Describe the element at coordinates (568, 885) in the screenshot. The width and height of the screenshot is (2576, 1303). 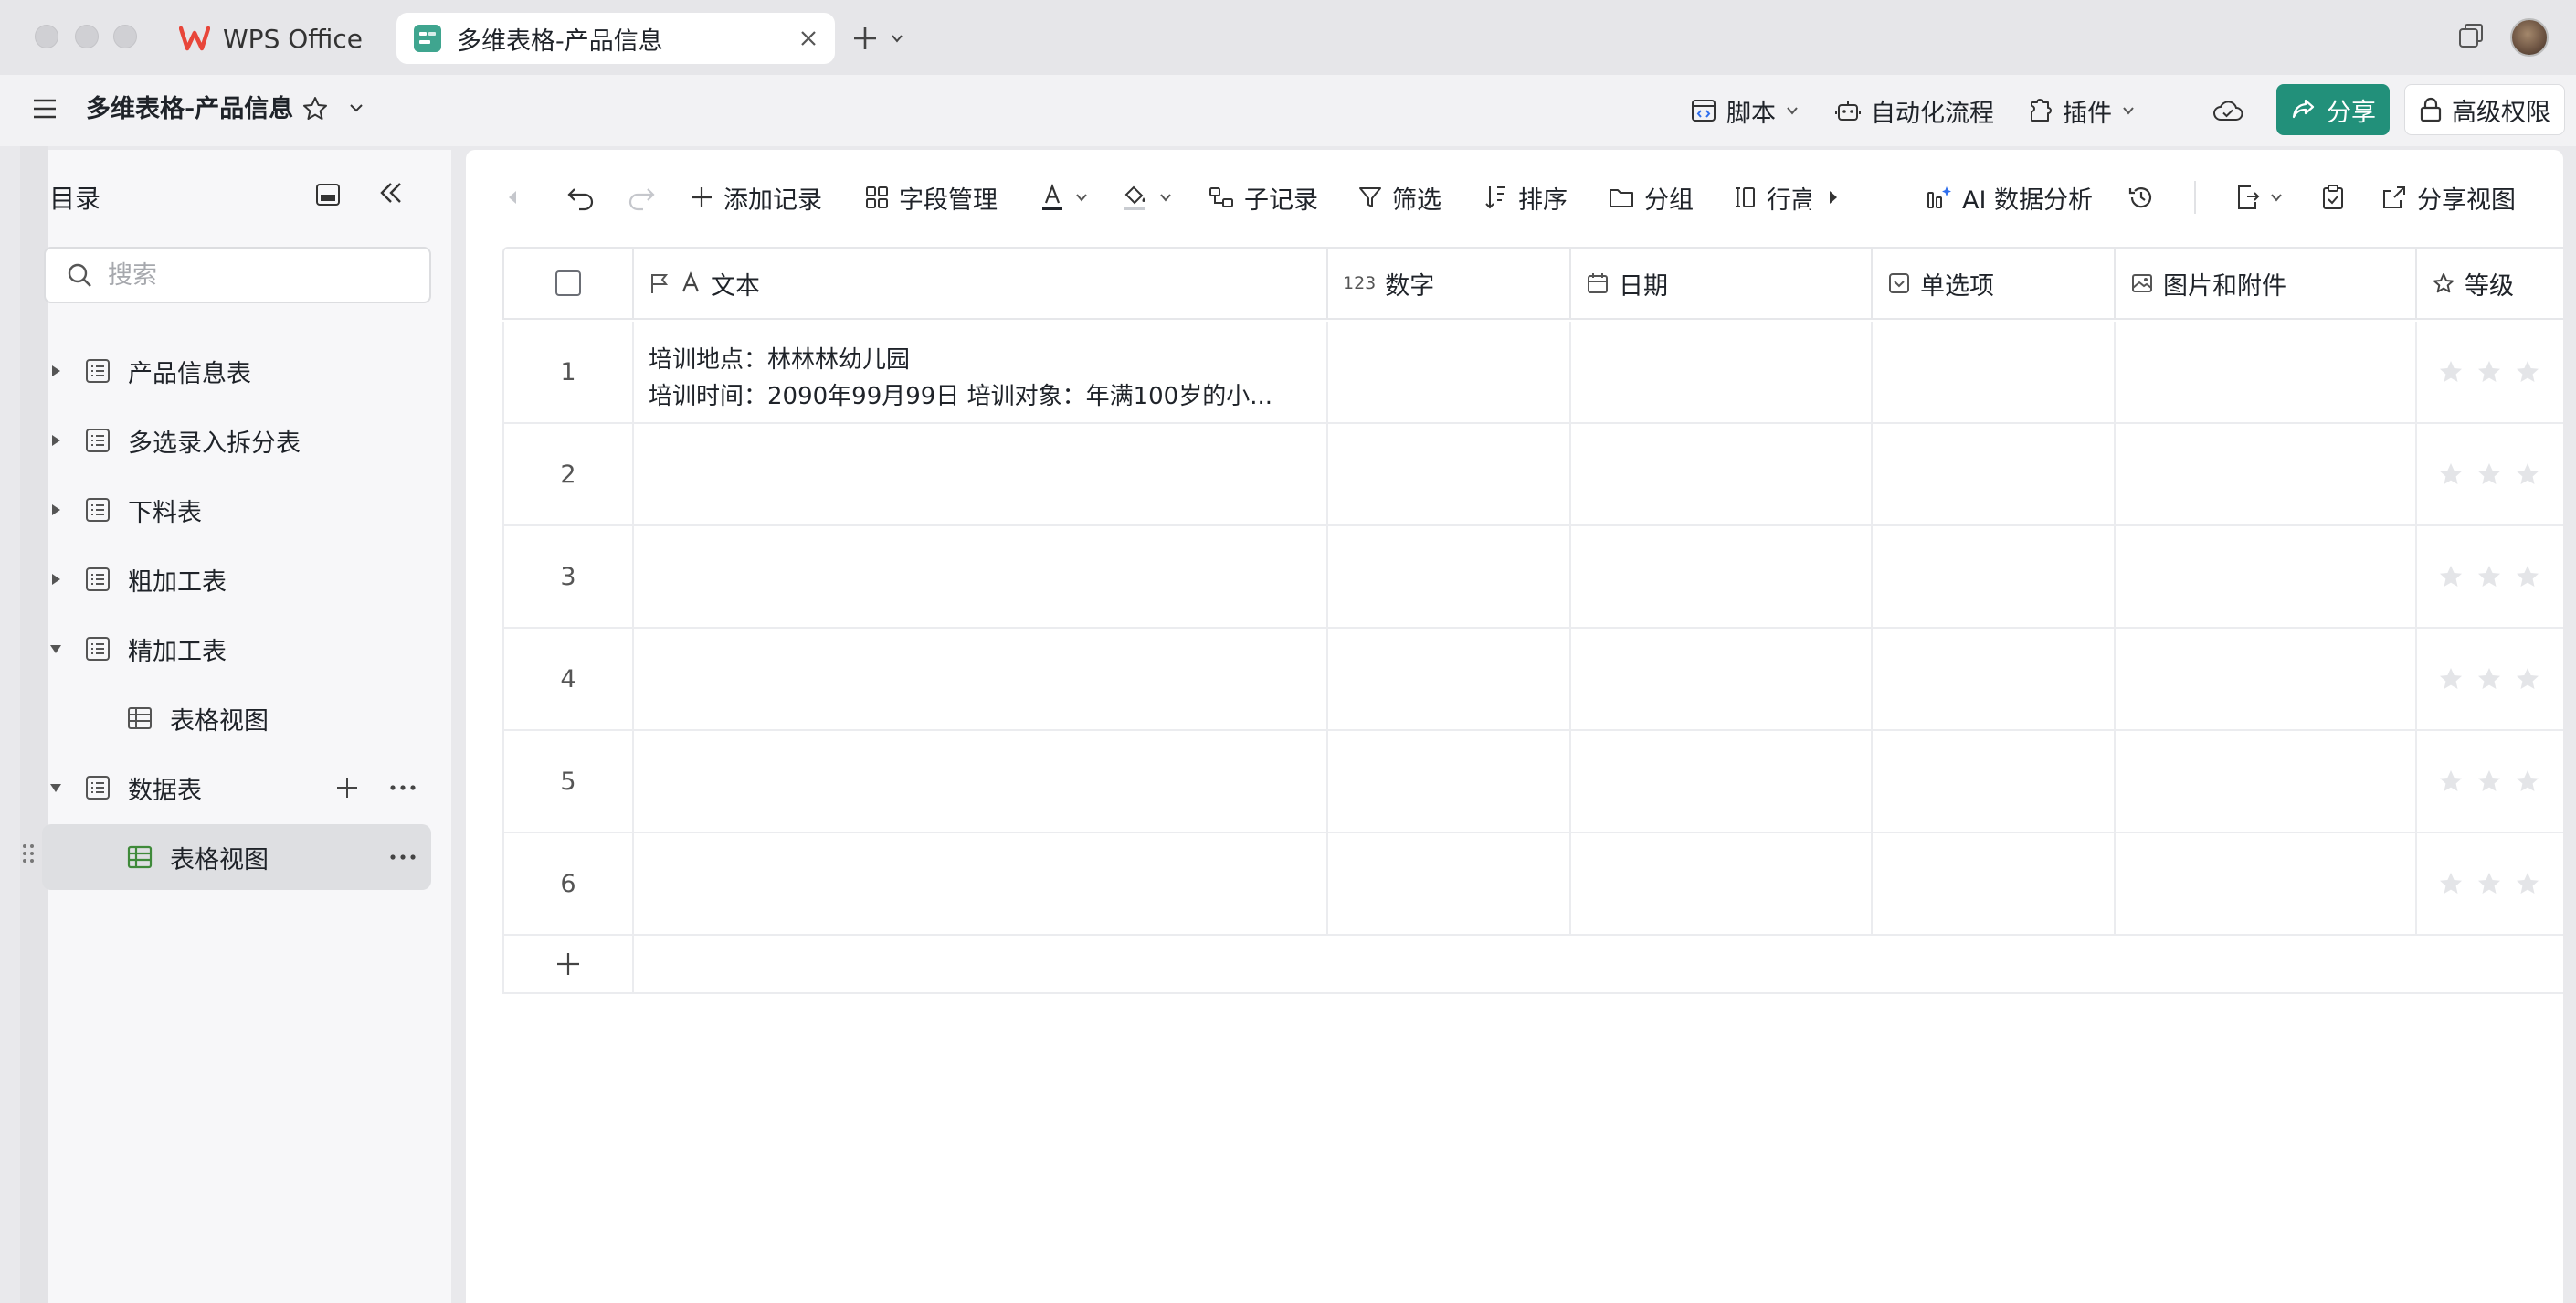
I see `row-number-cell: 6` at that location.